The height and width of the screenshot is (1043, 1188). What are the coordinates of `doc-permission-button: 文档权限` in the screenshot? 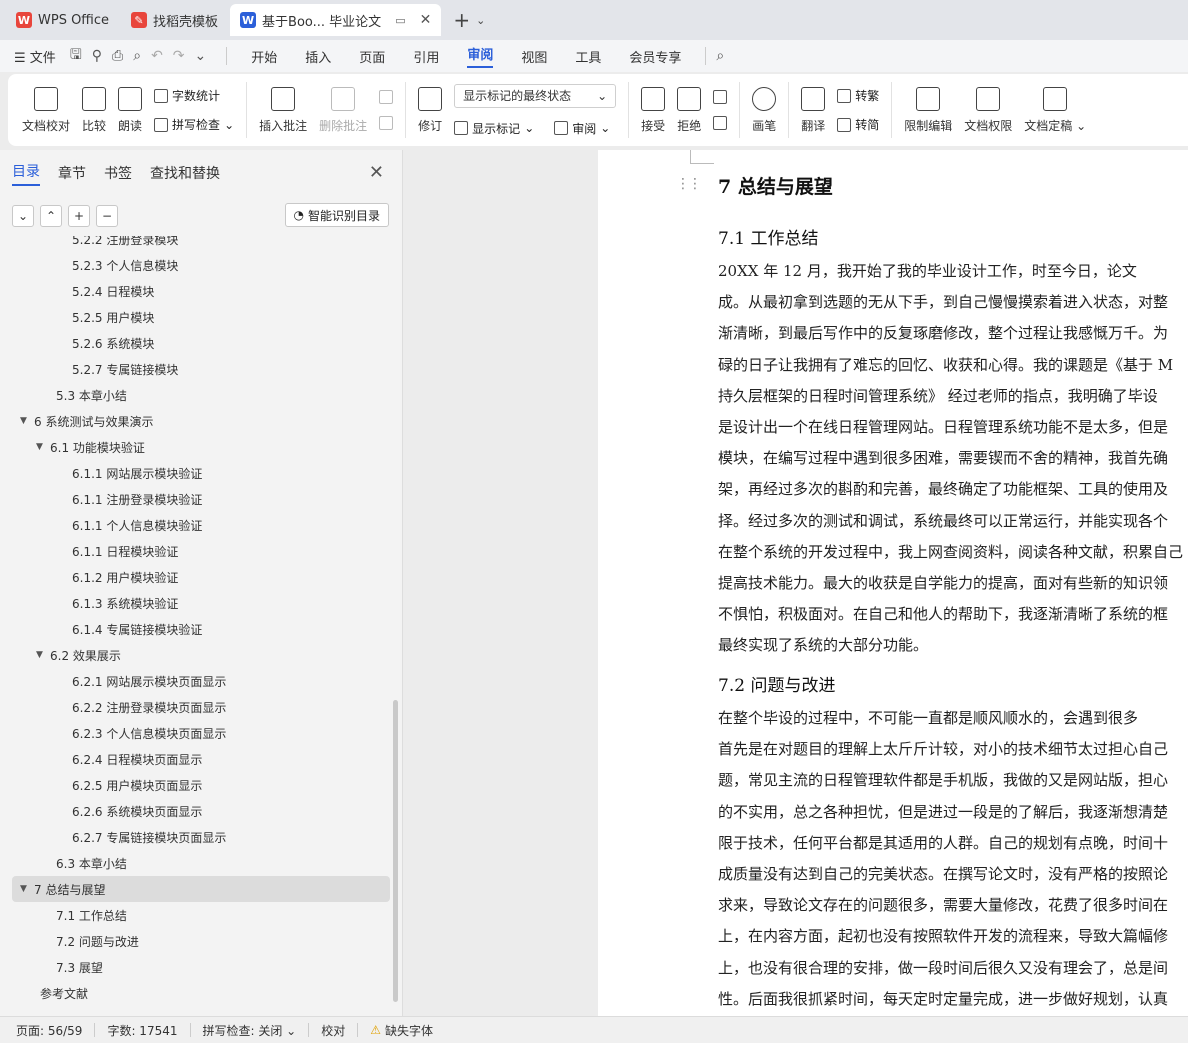 It's located at (988, 110).